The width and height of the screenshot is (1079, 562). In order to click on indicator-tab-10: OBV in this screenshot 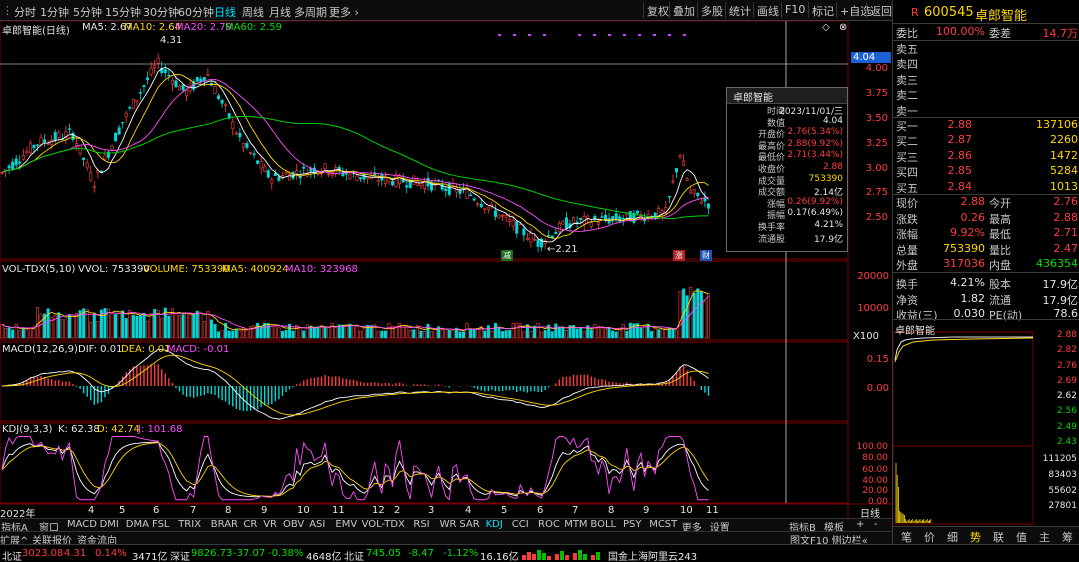, I will do `click(293, 524)`.